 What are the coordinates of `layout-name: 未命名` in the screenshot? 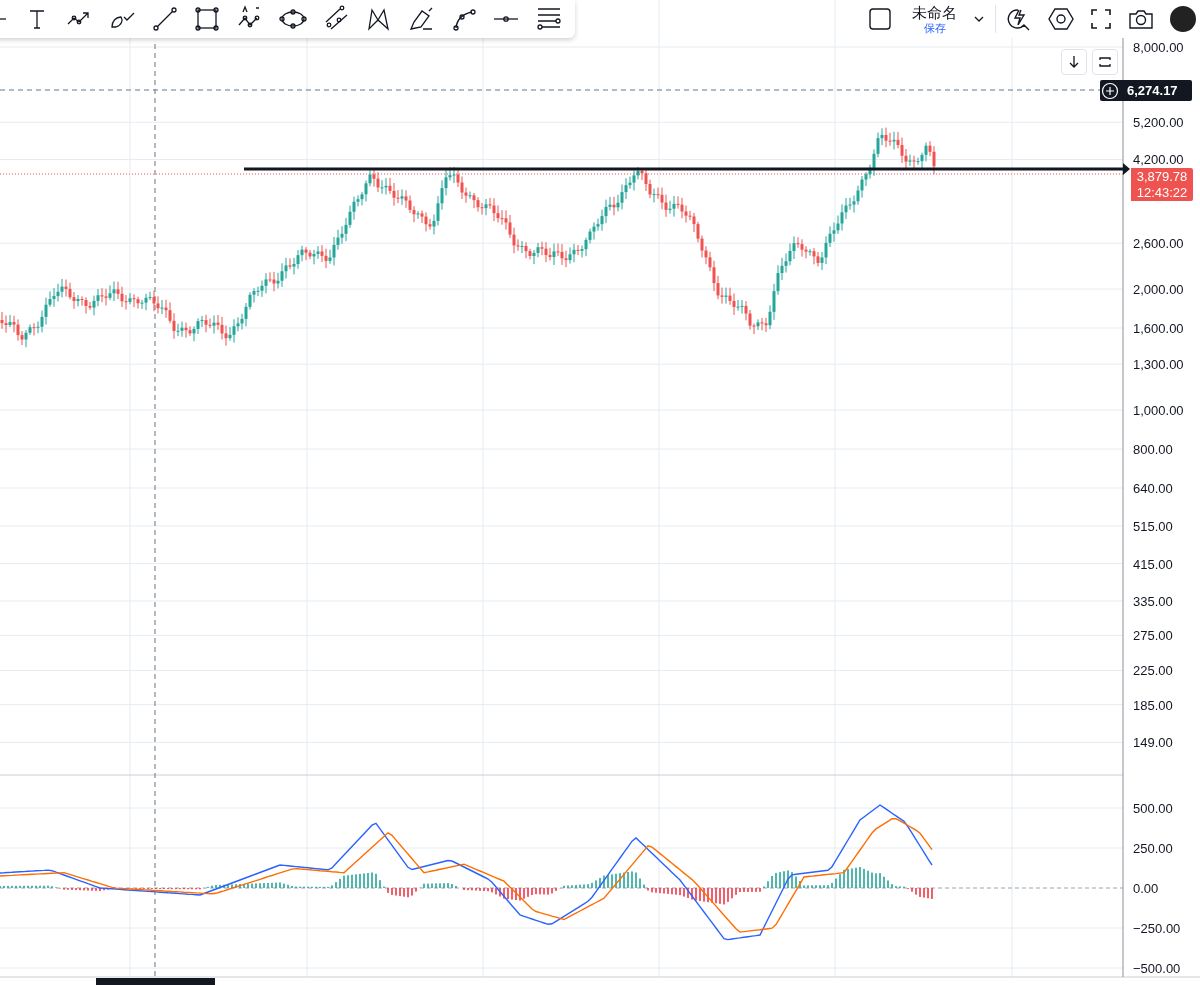 It's located at (934, 12).